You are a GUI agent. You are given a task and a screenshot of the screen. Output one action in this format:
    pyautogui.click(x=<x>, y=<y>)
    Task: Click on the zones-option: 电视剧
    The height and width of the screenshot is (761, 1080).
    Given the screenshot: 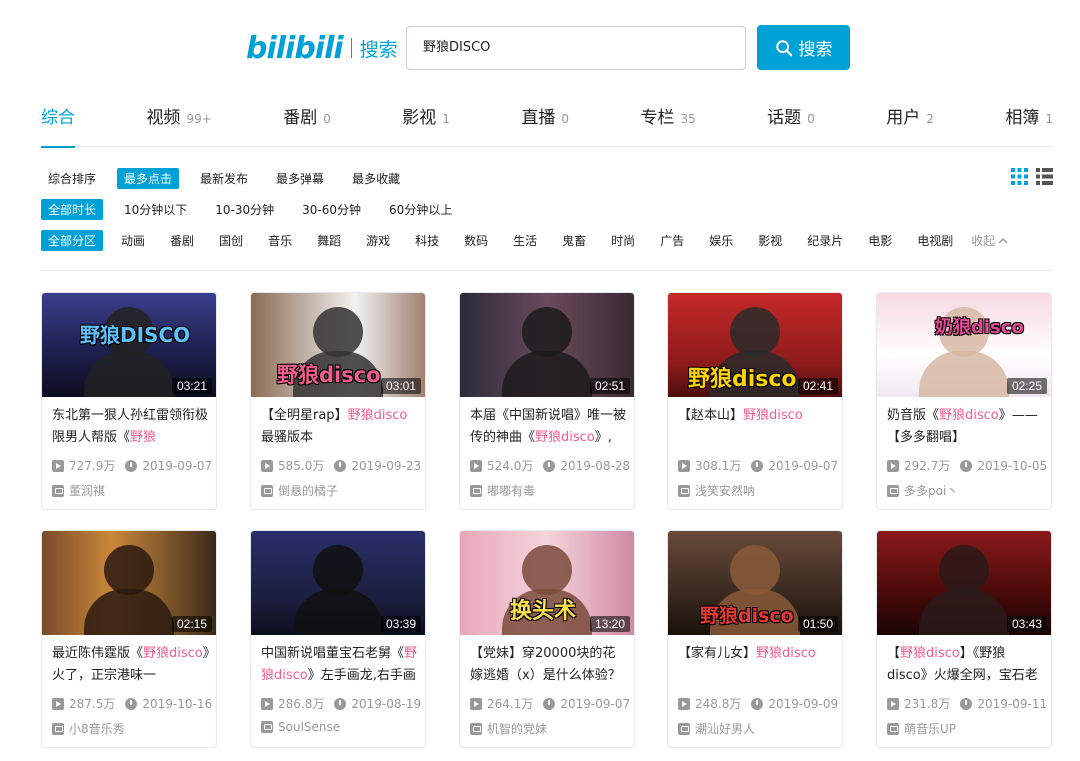 What is the action you would take?
    pyautogui.click(x=935, y=240)
    